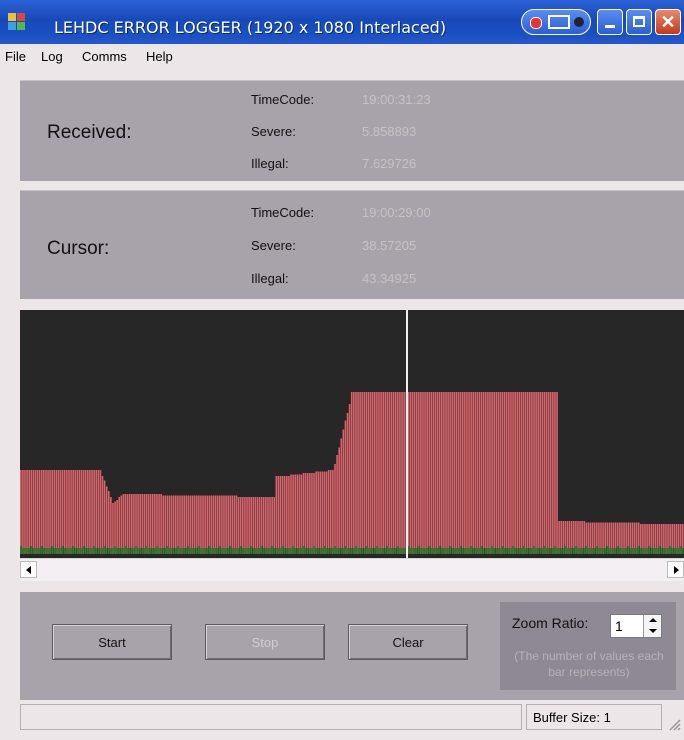 This screenshot has width=684, height=740. I want to click on menu-bar: File Log Comms Help, so click(342, 57).